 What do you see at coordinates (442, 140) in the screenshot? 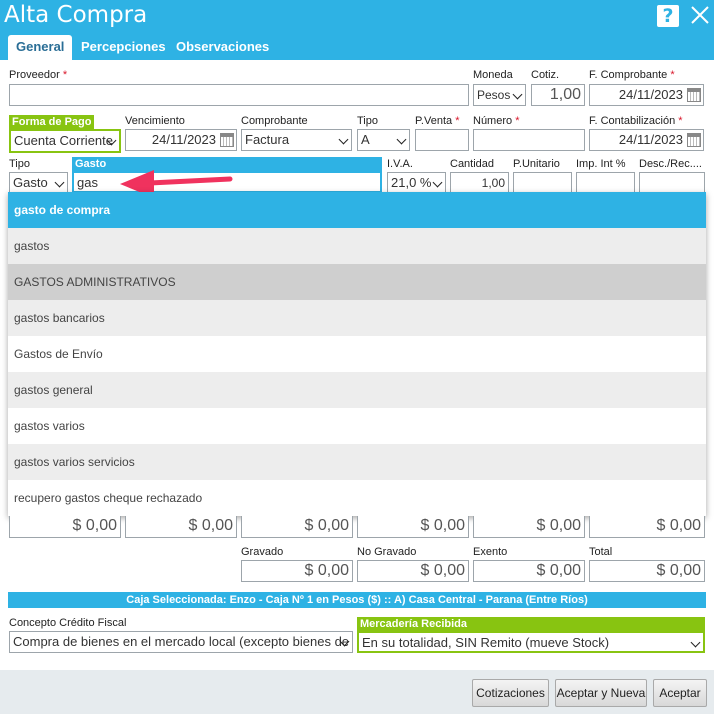
I see `pventa-input` at bounding box center [442, 140].